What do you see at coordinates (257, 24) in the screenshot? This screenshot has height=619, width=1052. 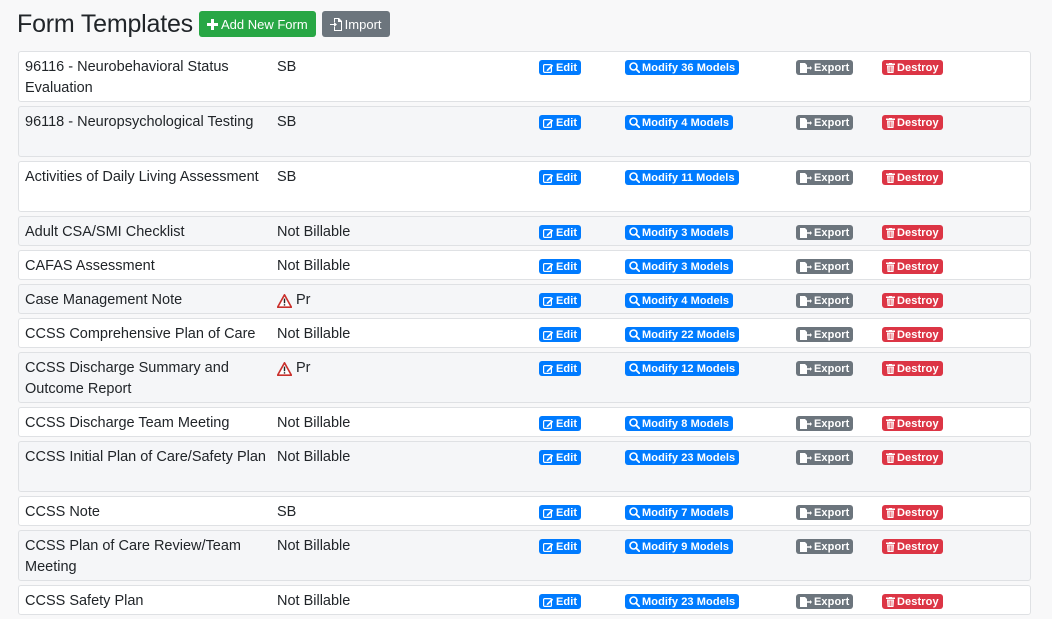 I see `add-new-form-button: Add New Form` at bounding box center [257, 24].